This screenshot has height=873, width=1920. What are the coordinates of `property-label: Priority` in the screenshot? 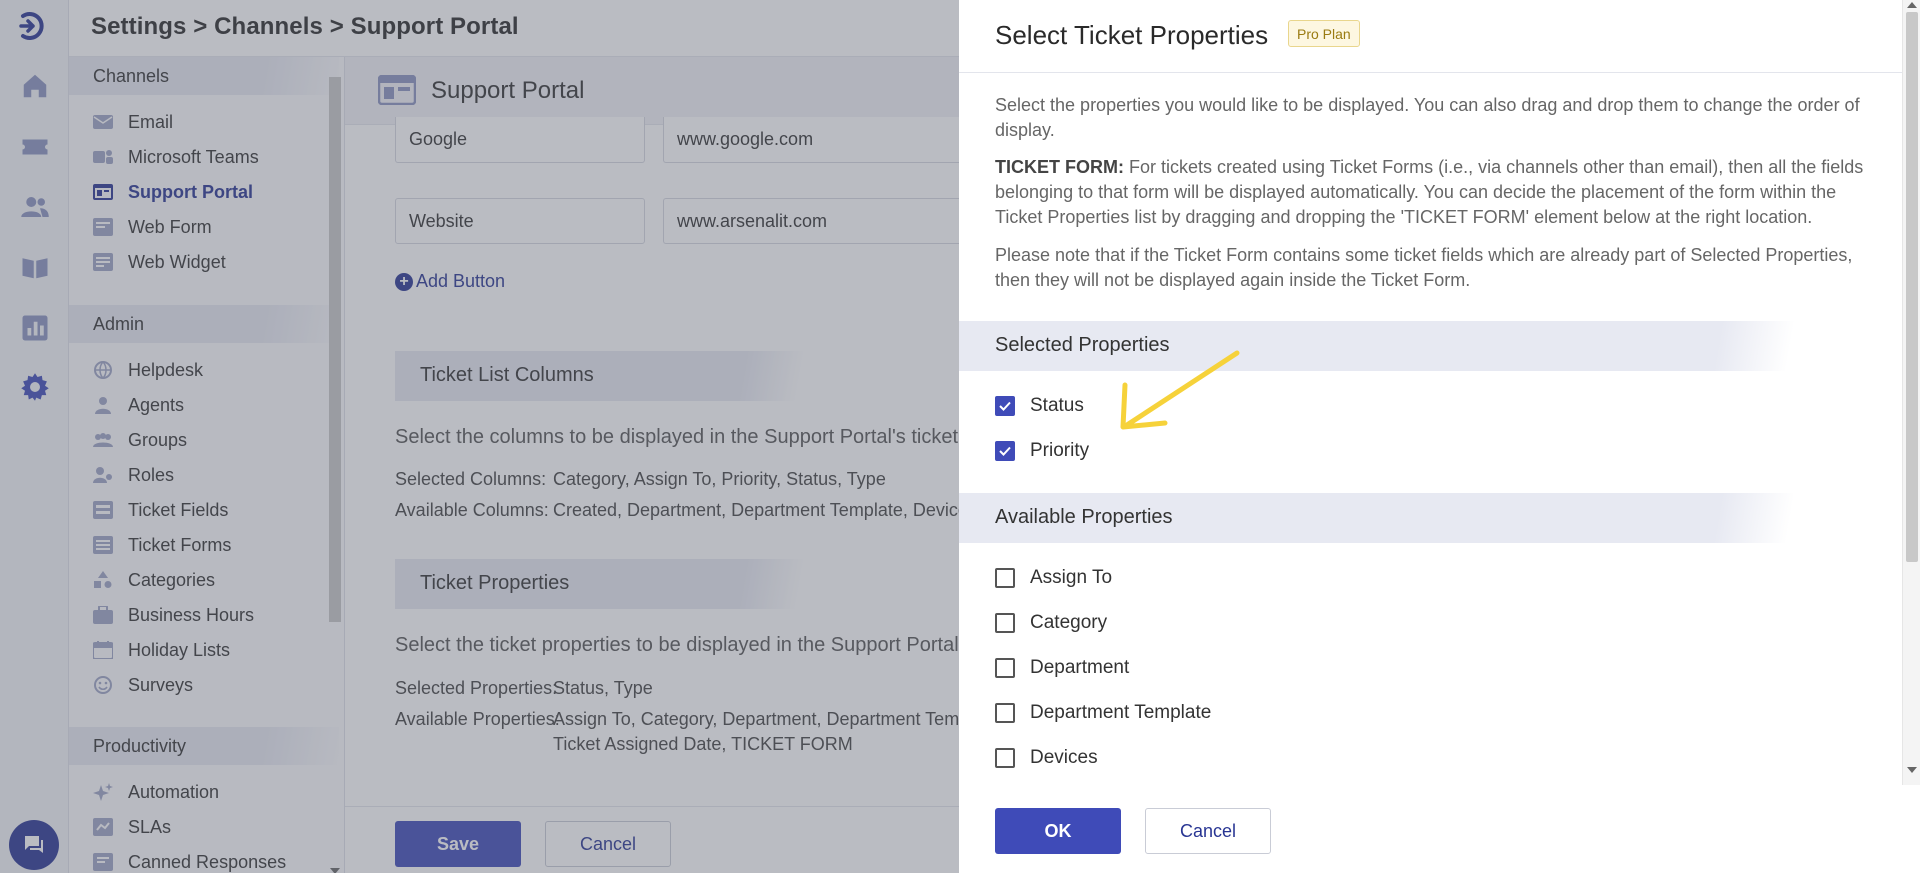 It's located at (1060, 450).